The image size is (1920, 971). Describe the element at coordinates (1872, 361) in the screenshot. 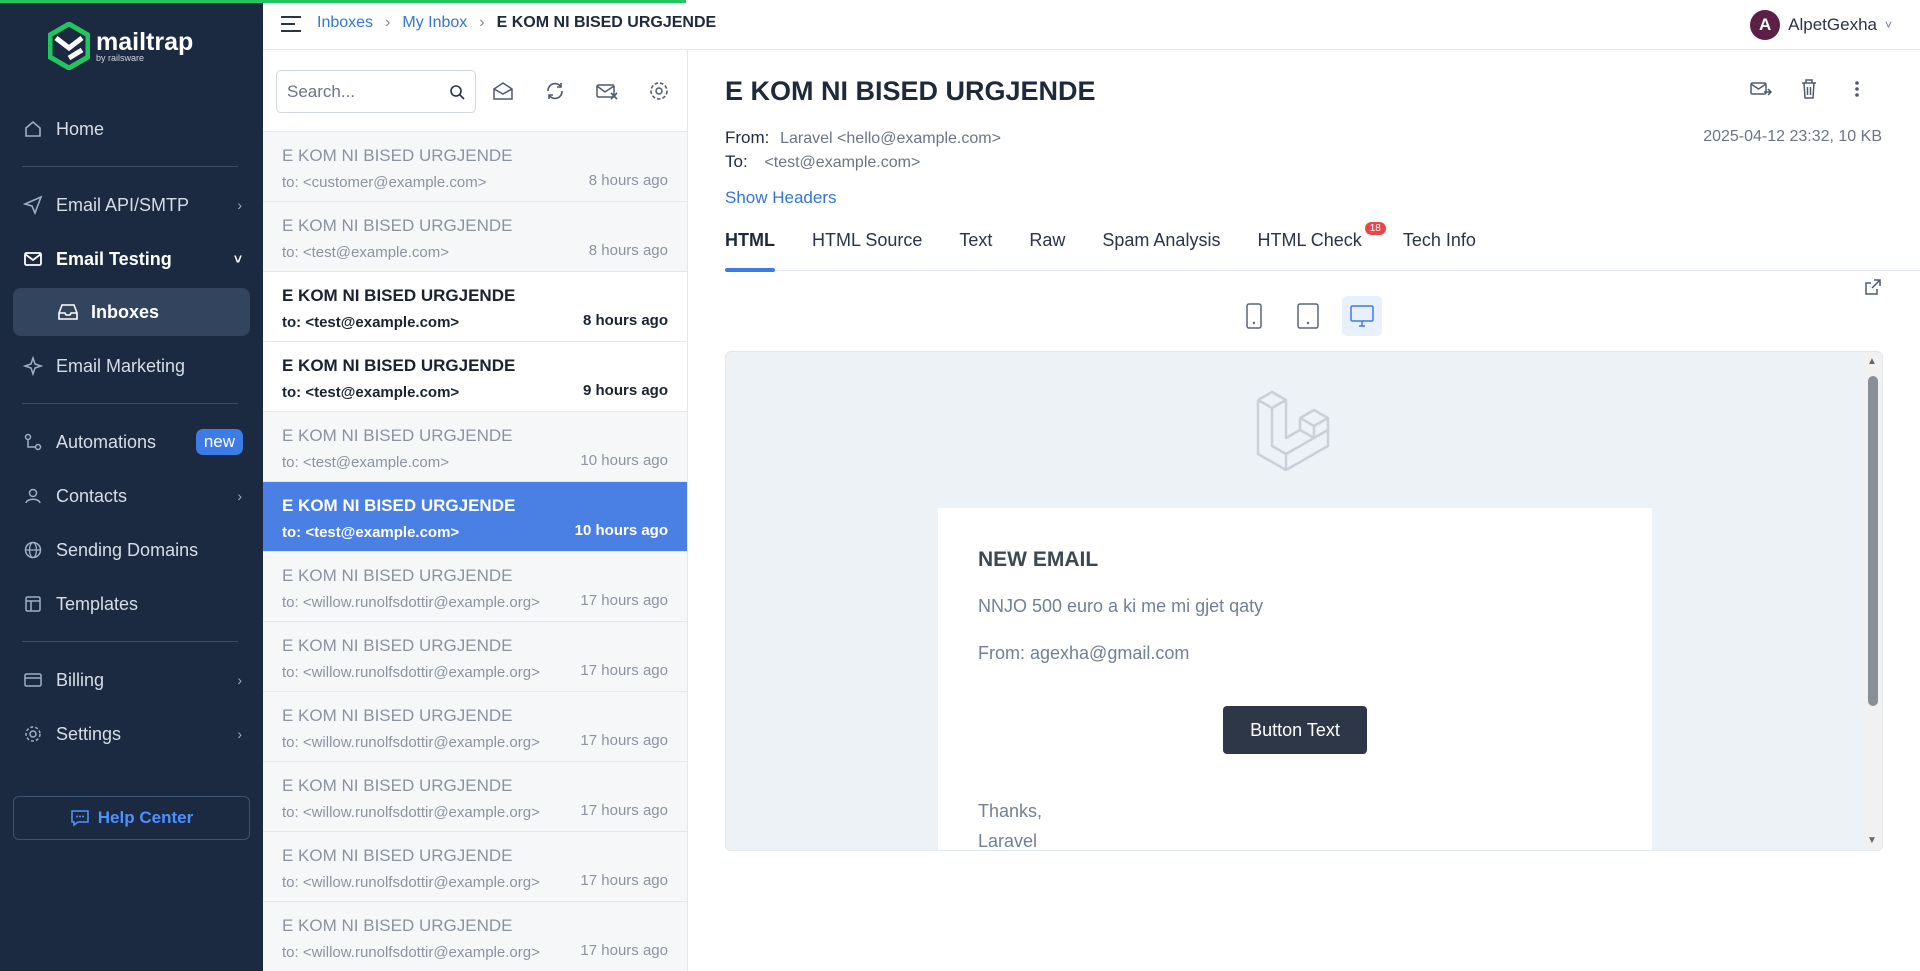

I see `scroll-up-icon: ▲` at that location.